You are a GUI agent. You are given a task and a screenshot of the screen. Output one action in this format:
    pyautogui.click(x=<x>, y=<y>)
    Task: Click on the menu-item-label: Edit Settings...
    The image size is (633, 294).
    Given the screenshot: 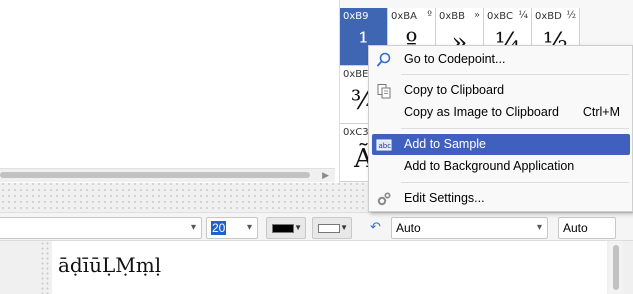 What is the action you would take?
    pyautogui.click(x=444, y=198)
    